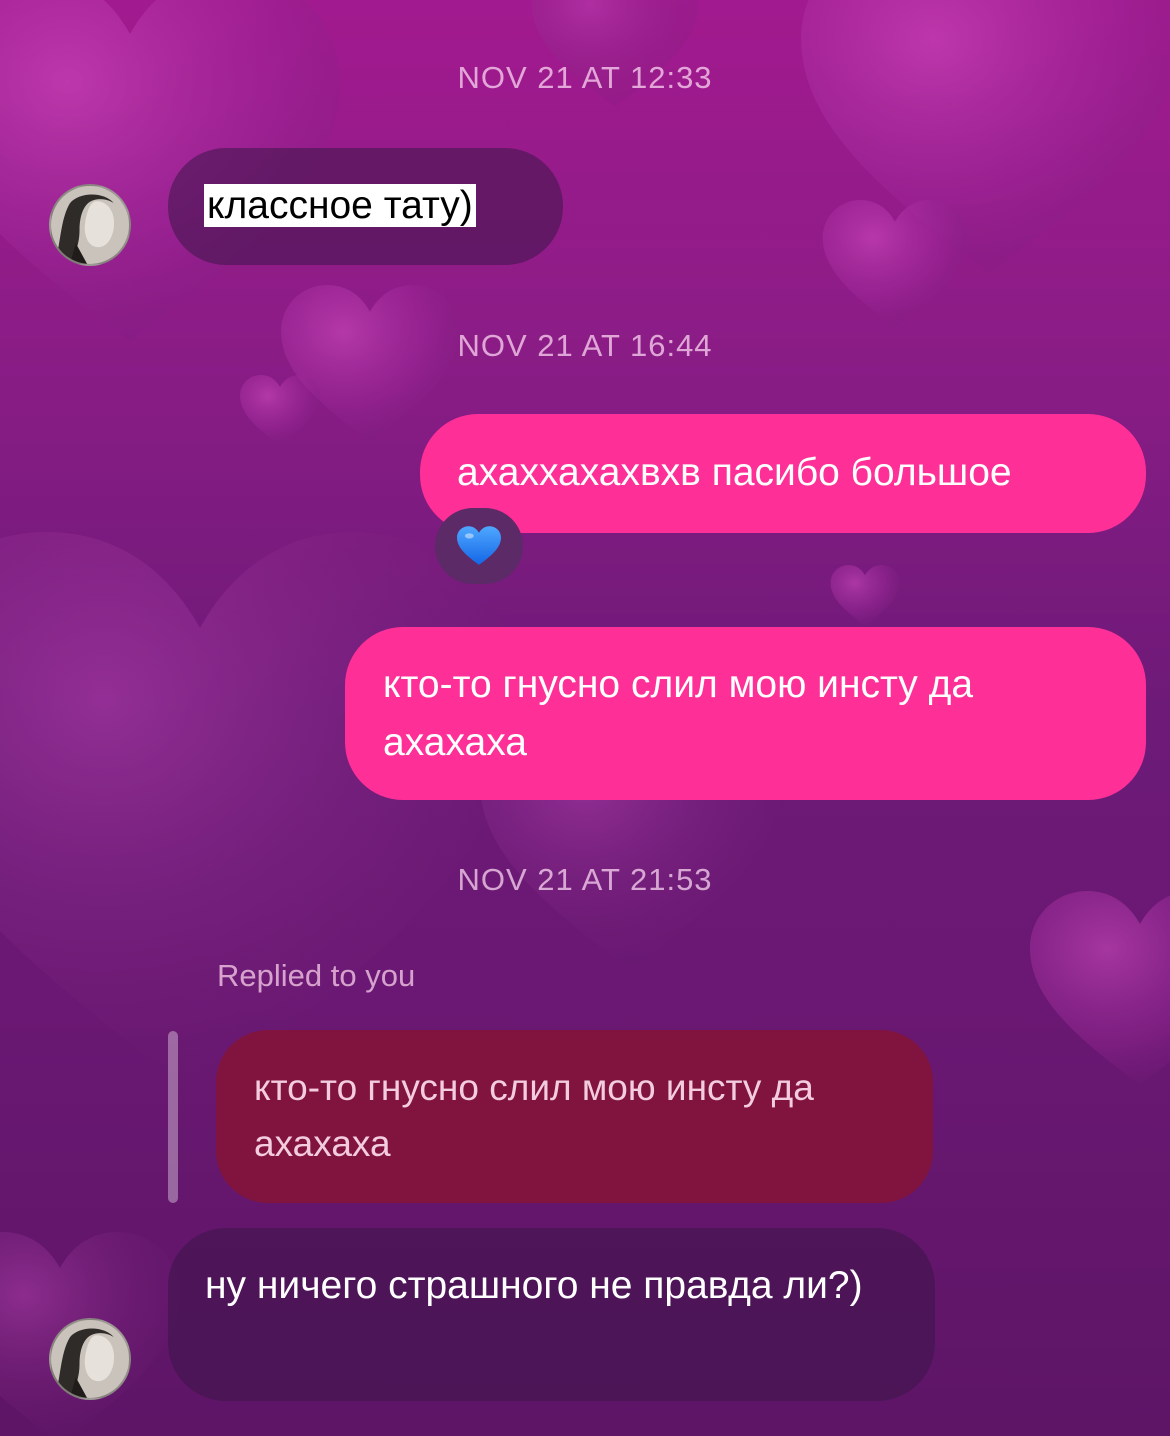  What do you see at coordinates (678, 713) in the screenshot?
I see `message-text: кто-то гнусно слил мою инсту да ахахаха` at bounding box center [678, 713].